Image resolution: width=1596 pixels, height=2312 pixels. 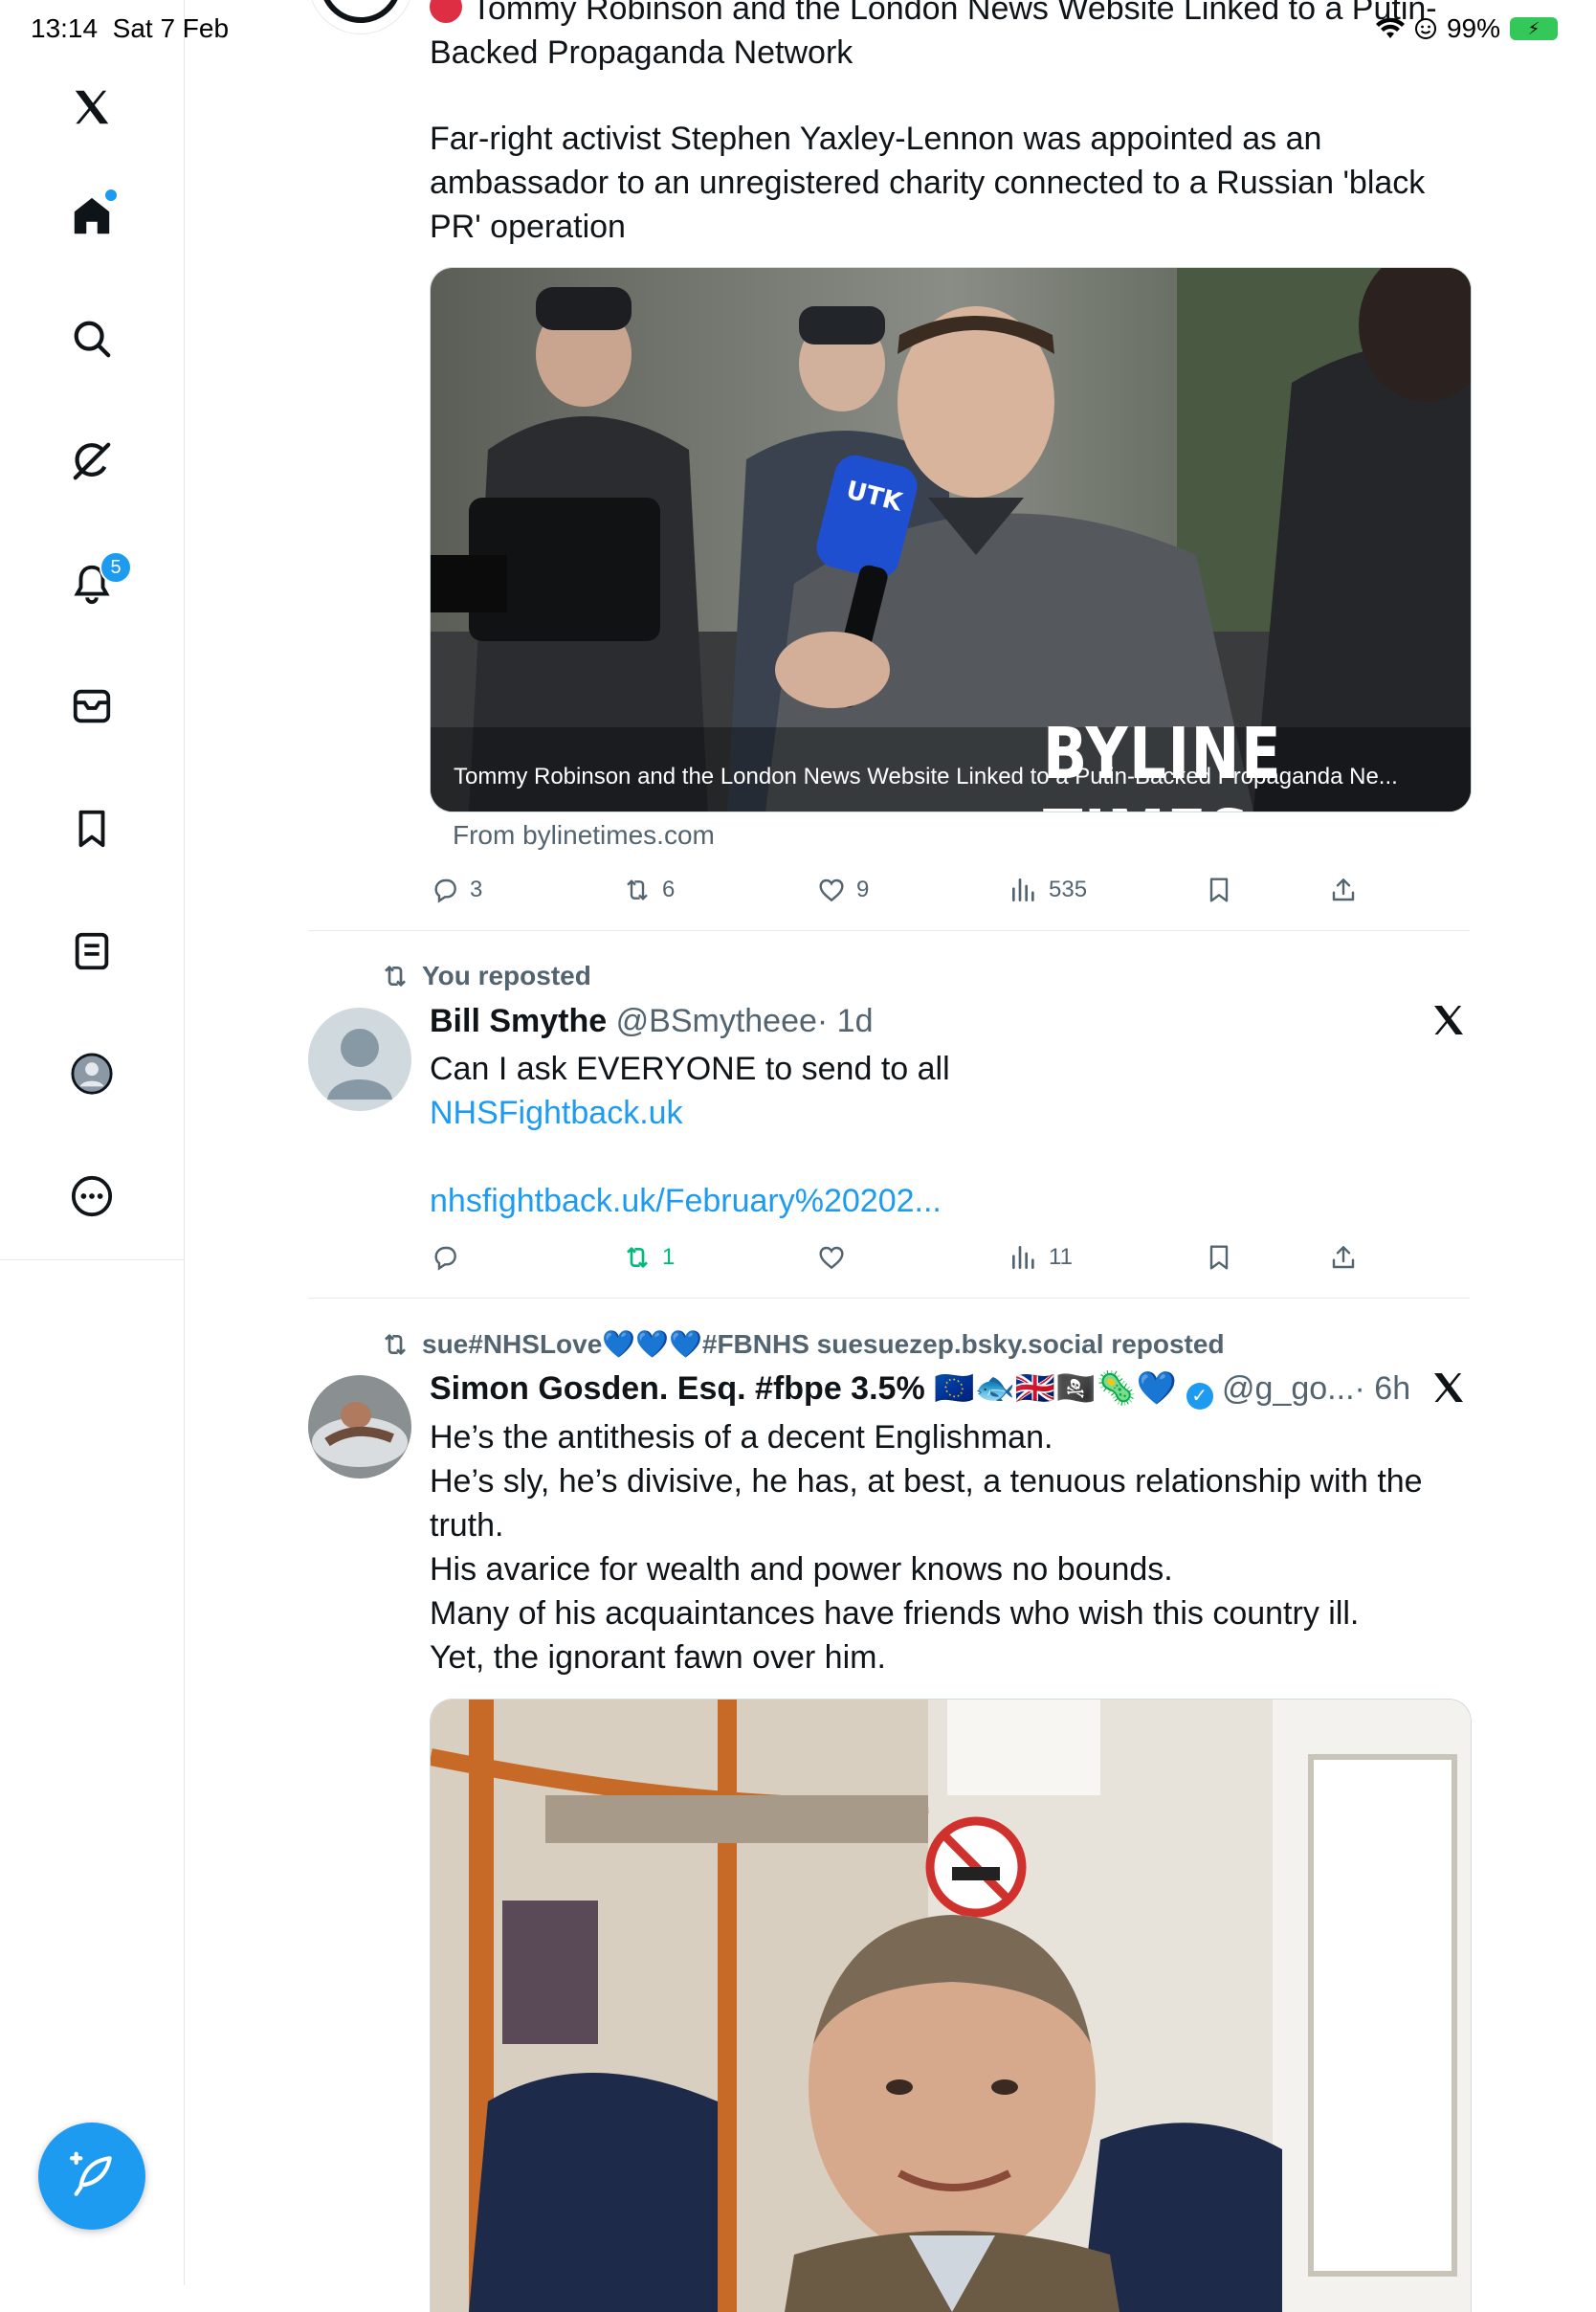 What do you see at coordinates (669, 1257) in the screenshot?
I see `repost-count: 1` at bounding box center [669, 1257].